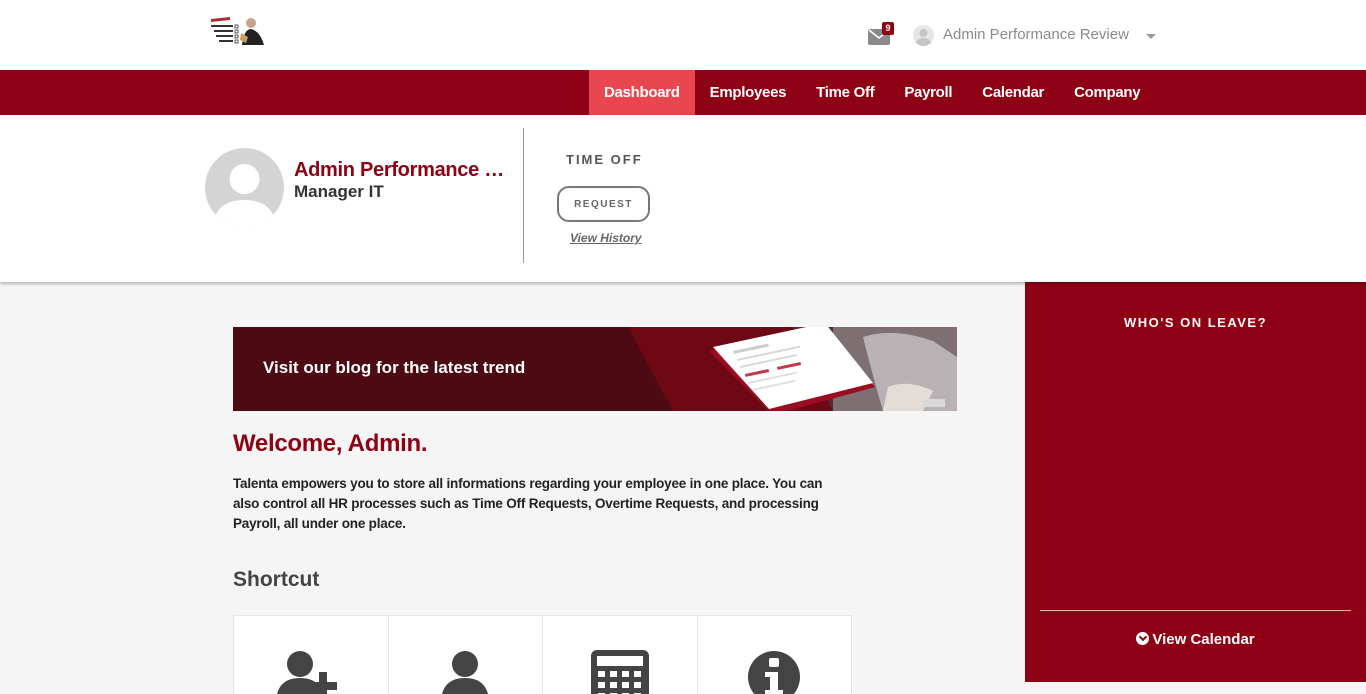 The image size is (1366, 694). I want to click on whos-on-leave-title: WHO'S ON LEAVE?, so click(1195, 322).